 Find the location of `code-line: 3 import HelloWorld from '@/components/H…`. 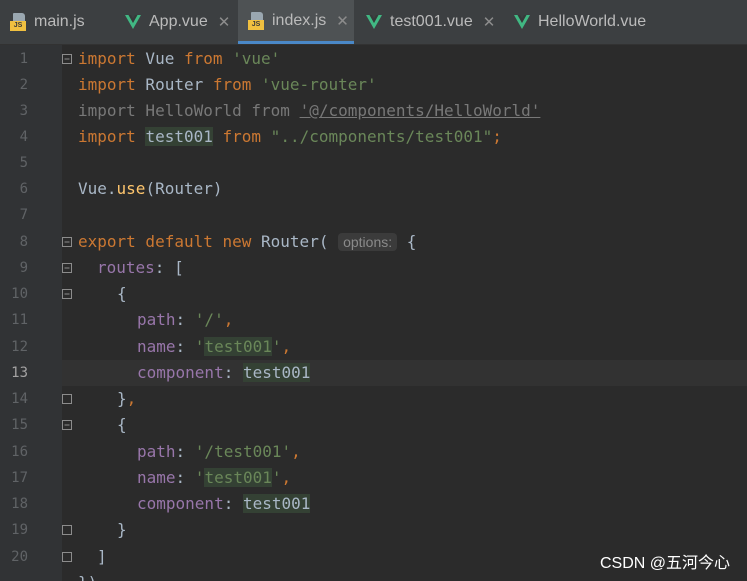

code-line: 3 import HelloWorld from '@/components/H… is located at coordinates (373, 111).